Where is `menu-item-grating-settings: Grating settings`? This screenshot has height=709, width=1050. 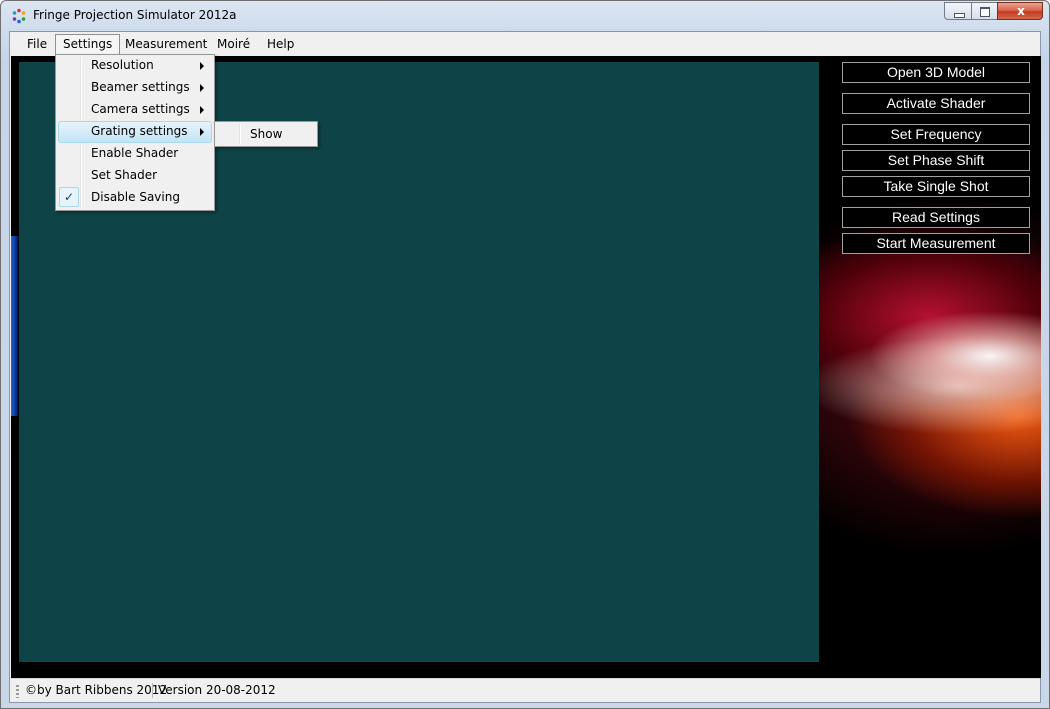
menu-item-grating-settings: Grating settings is located at coordinates (135, 132).